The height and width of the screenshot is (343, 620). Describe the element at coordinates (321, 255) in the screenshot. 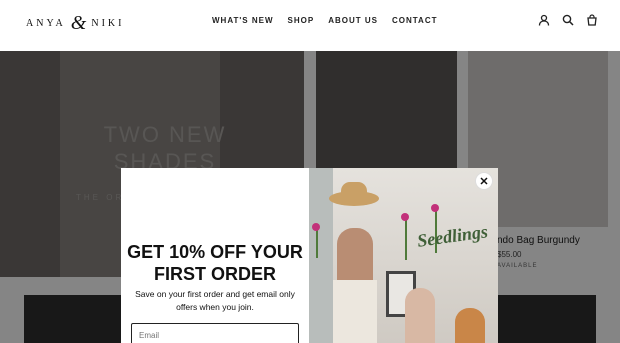

I see `image-window` at that location.